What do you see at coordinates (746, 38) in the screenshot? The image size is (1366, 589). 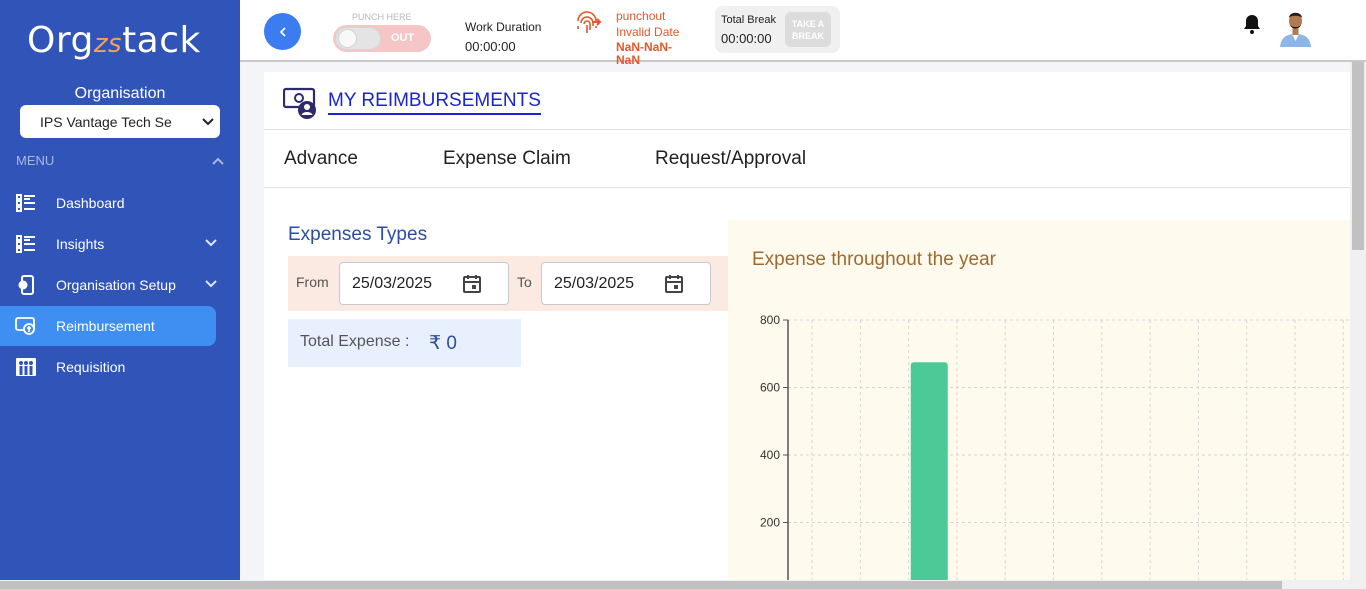 I see `total-break-value: 00:00:00` at bounding box center [746, 38].